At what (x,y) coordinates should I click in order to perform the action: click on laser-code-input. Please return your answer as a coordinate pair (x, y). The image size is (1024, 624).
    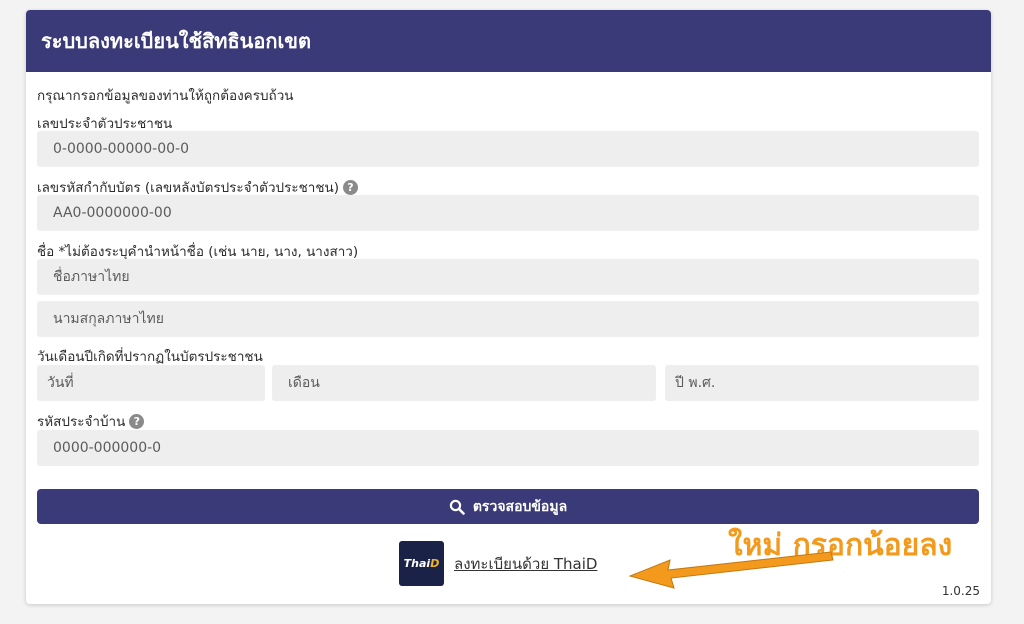
    Looking at the image, I should click on (508, 213).